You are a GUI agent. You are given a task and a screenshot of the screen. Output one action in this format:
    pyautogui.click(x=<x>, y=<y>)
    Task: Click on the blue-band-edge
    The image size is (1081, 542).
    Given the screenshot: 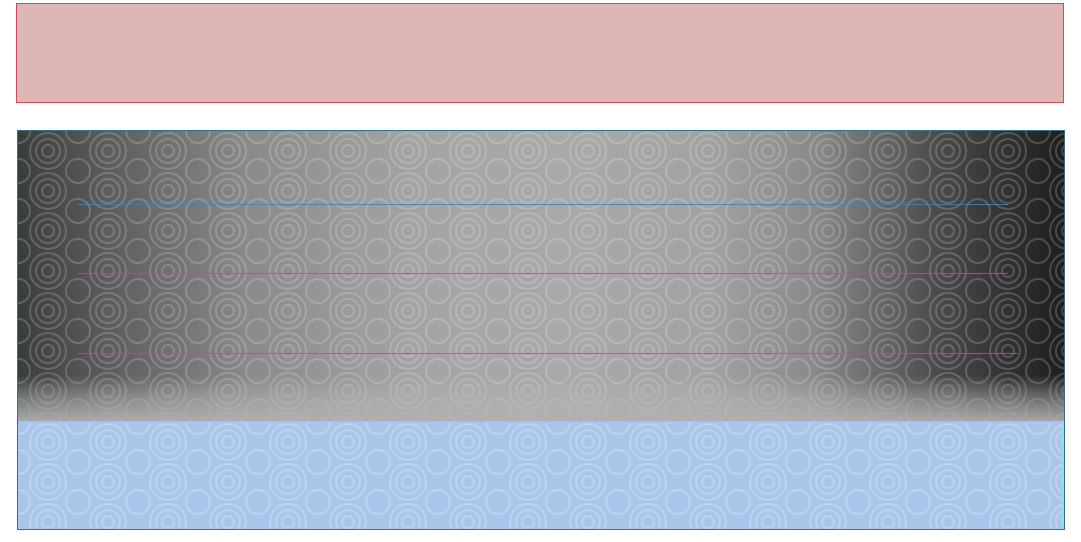 What is the action you would take?
    pyautogui.click(x=1063, y=475)
    